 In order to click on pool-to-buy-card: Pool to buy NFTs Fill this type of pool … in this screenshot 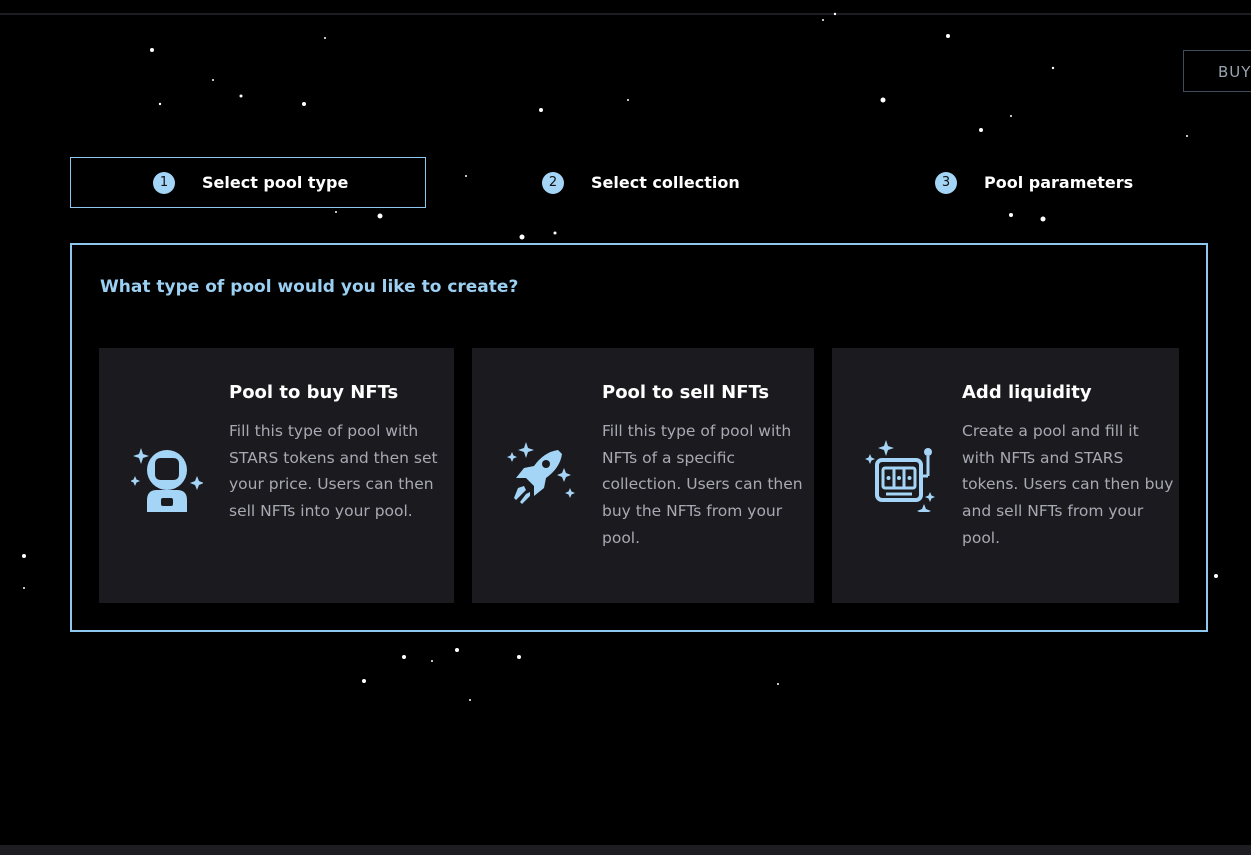, I will do `click(276, 475)`.